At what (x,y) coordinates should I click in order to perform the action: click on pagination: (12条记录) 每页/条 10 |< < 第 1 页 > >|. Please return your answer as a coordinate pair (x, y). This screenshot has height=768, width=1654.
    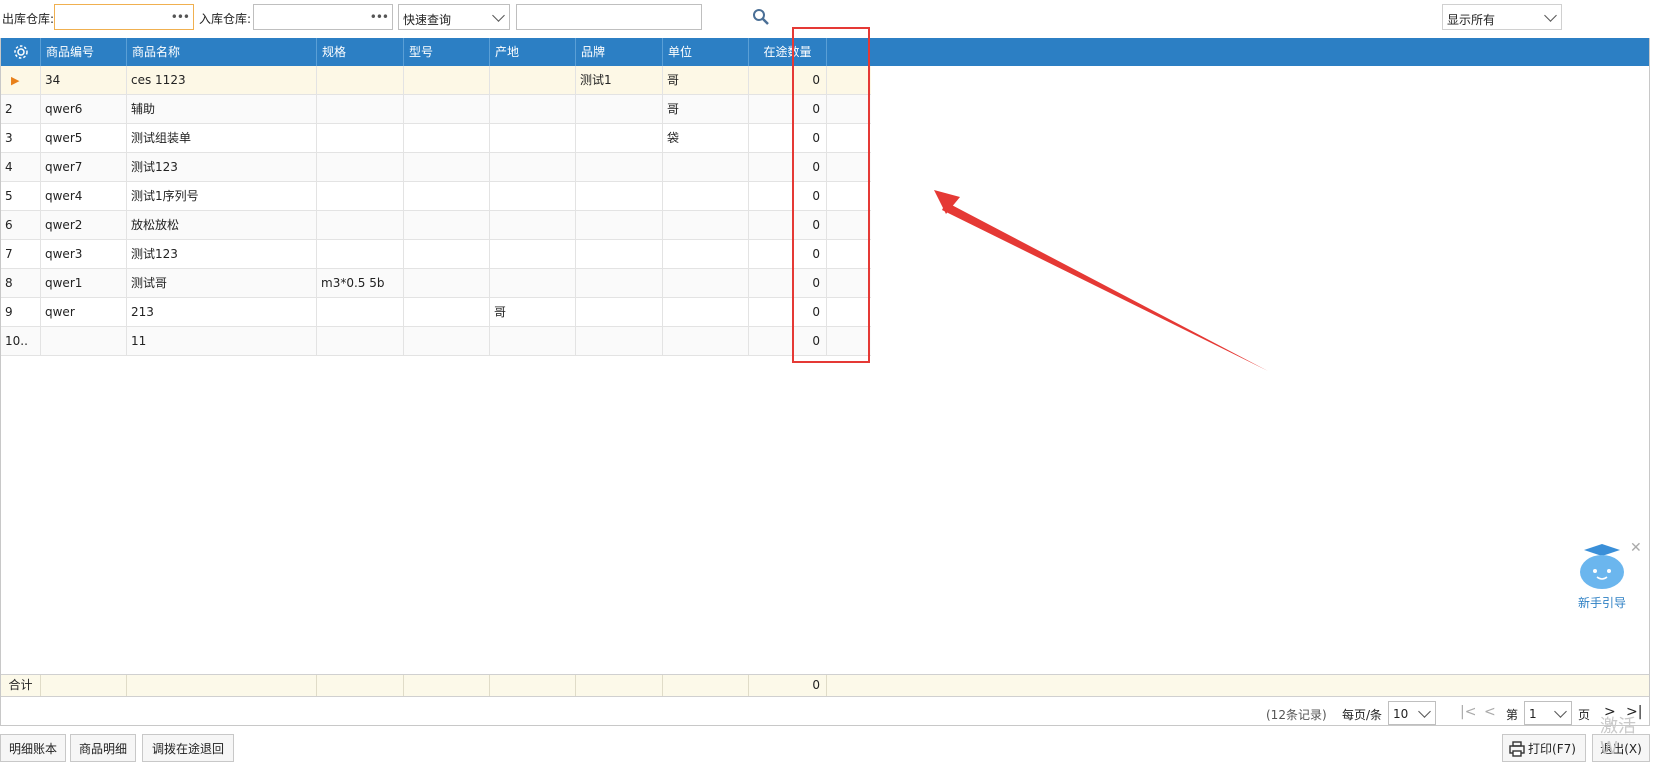
    Looking at the image, I should click on (827, 713).